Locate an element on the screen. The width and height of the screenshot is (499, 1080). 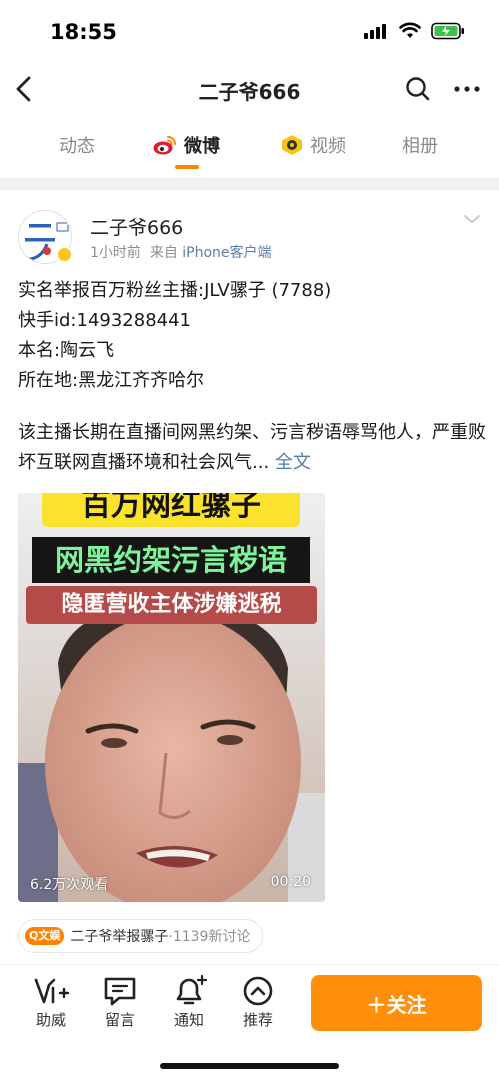
topic-count: 1139新讨论 is located at coordinates (211, 937).